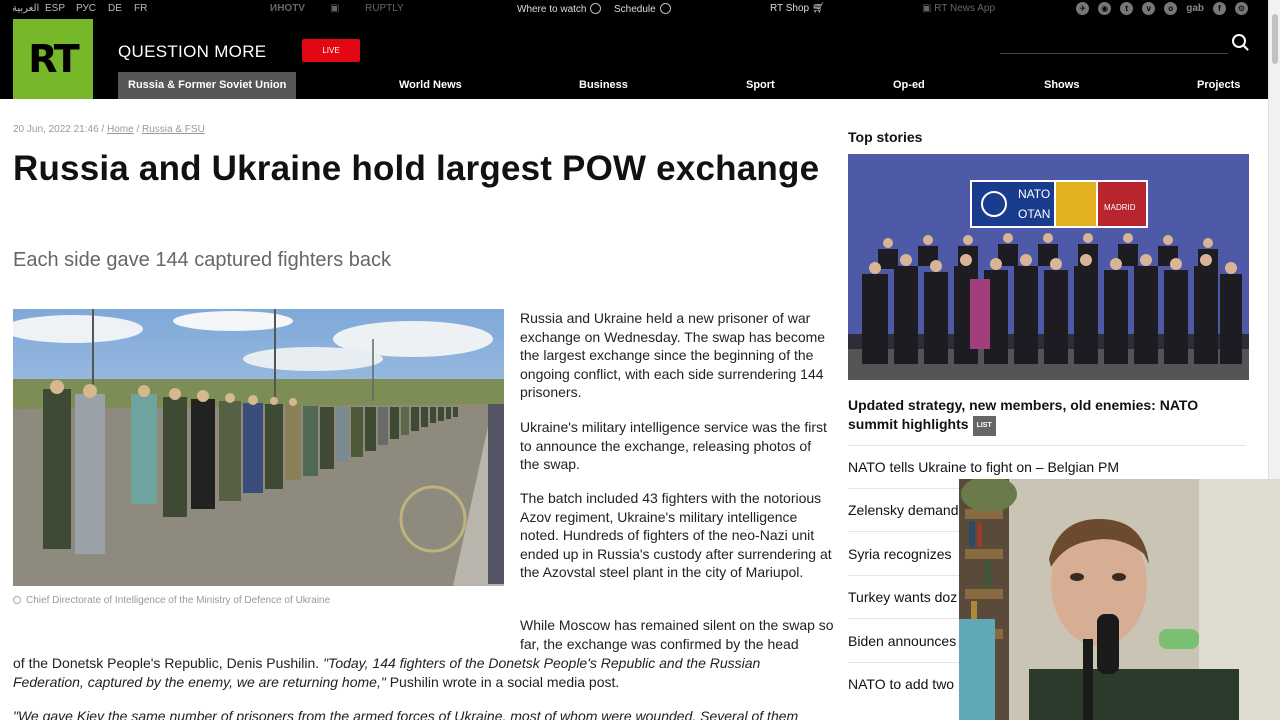  What do you see at coordinates (86, 8) in the screenshot?
I see `lang-rus: РУС` at bounding box center [86, 8].